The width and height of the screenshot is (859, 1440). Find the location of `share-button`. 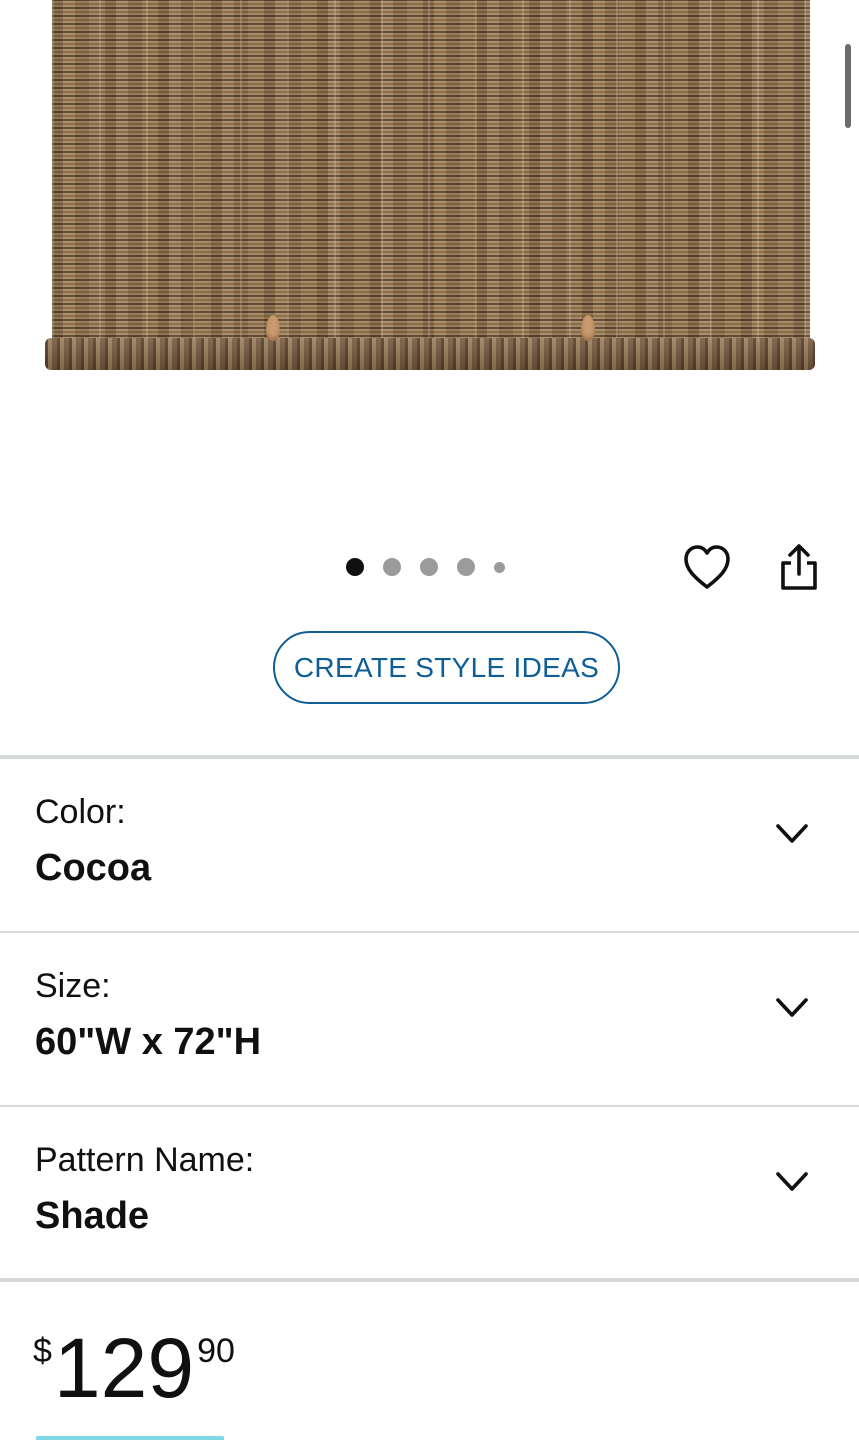

share-button is located at coordinates (799, 568).